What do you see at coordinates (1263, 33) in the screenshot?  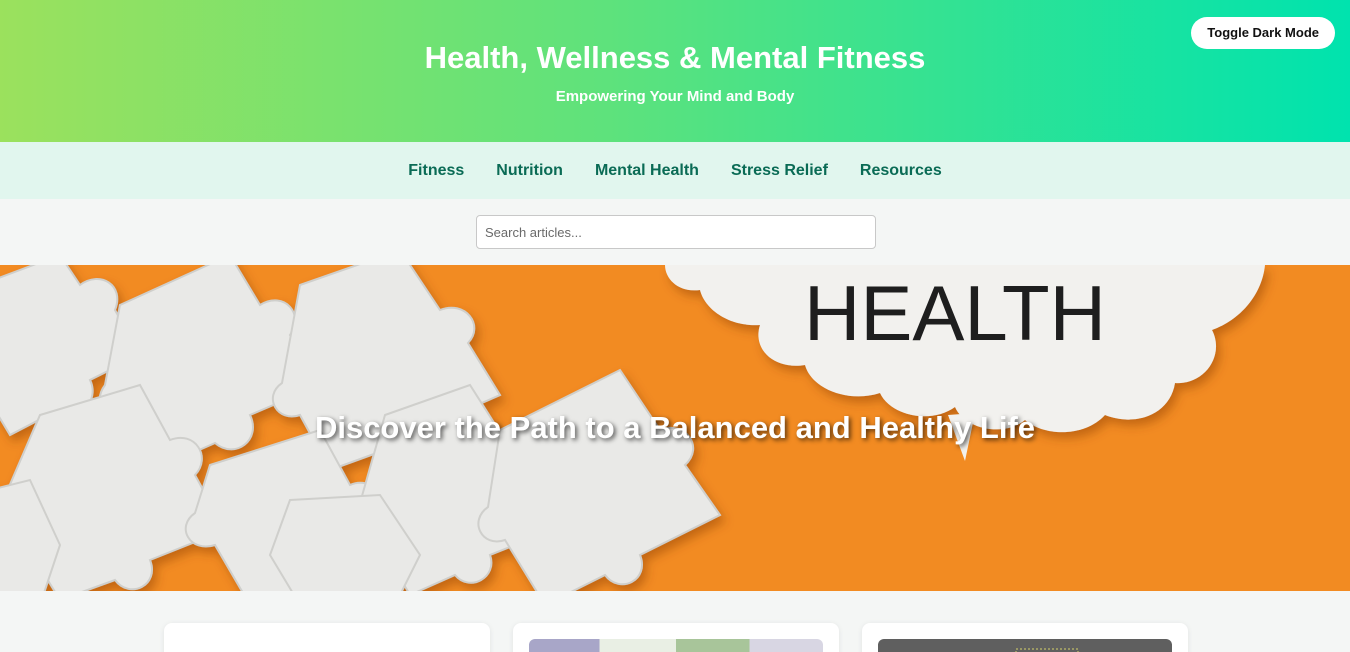 I see `toggle-dark-mode-button: Toggle Dark Mode` at bounding box center [1263, 33].